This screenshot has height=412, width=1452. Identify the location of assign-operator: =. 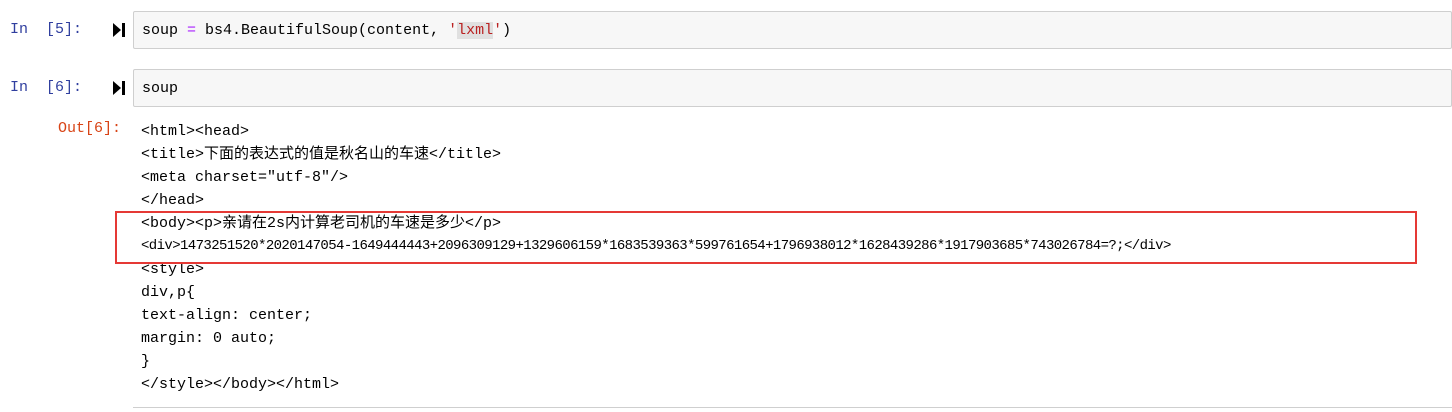
(192, 30).